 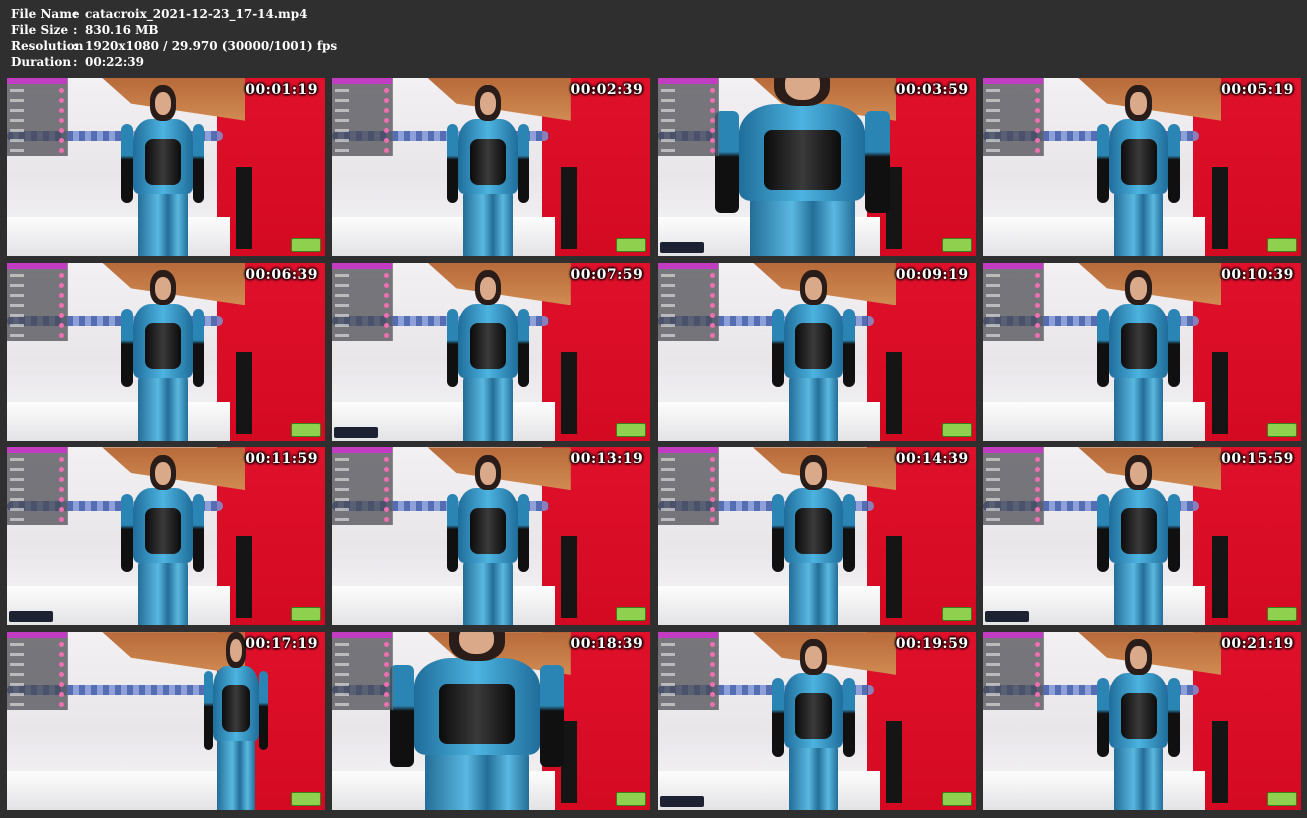 What do you see at coordinates (174, 62) in the screenshot?
I see `duration-row: Duration : 00:22:39` at bounding box center [174, 62].